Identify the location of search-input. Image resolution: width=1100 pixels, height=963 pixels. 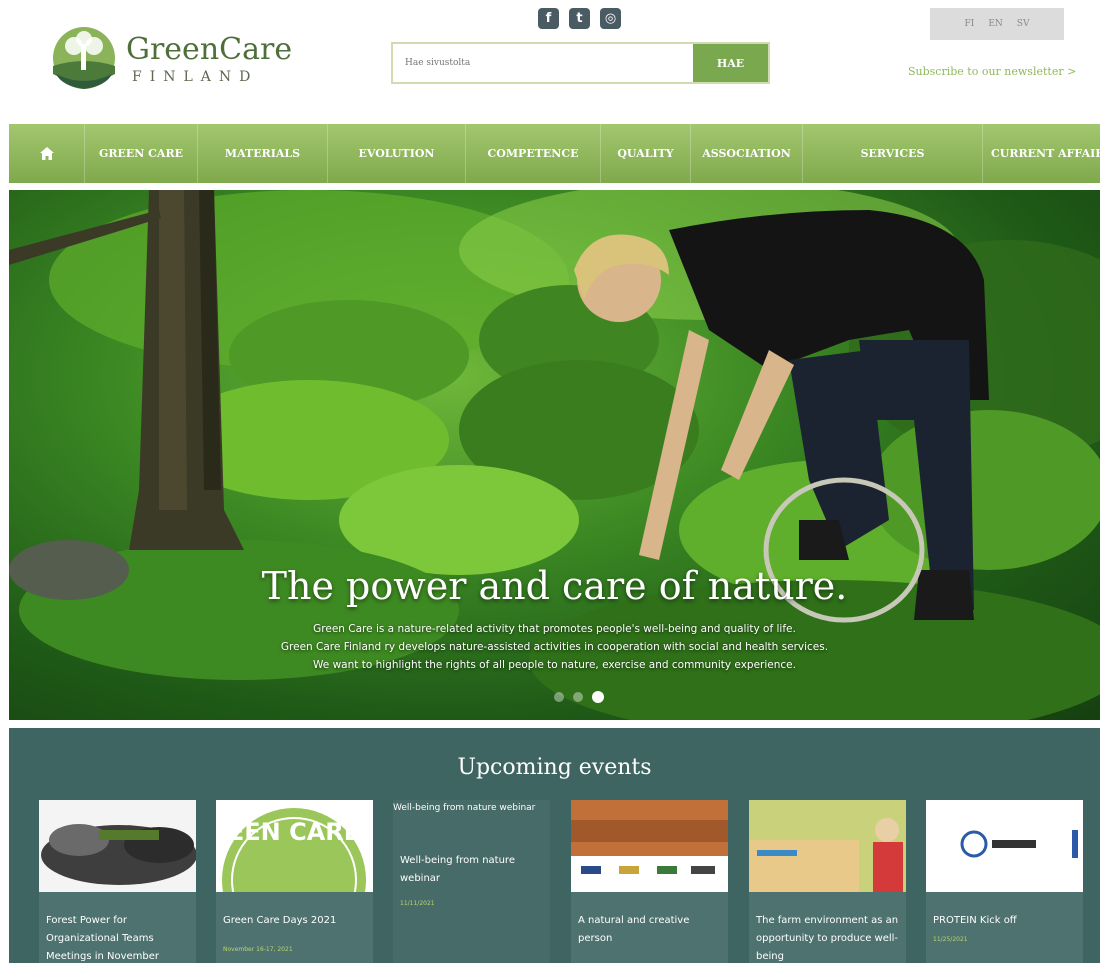
(543, 63).